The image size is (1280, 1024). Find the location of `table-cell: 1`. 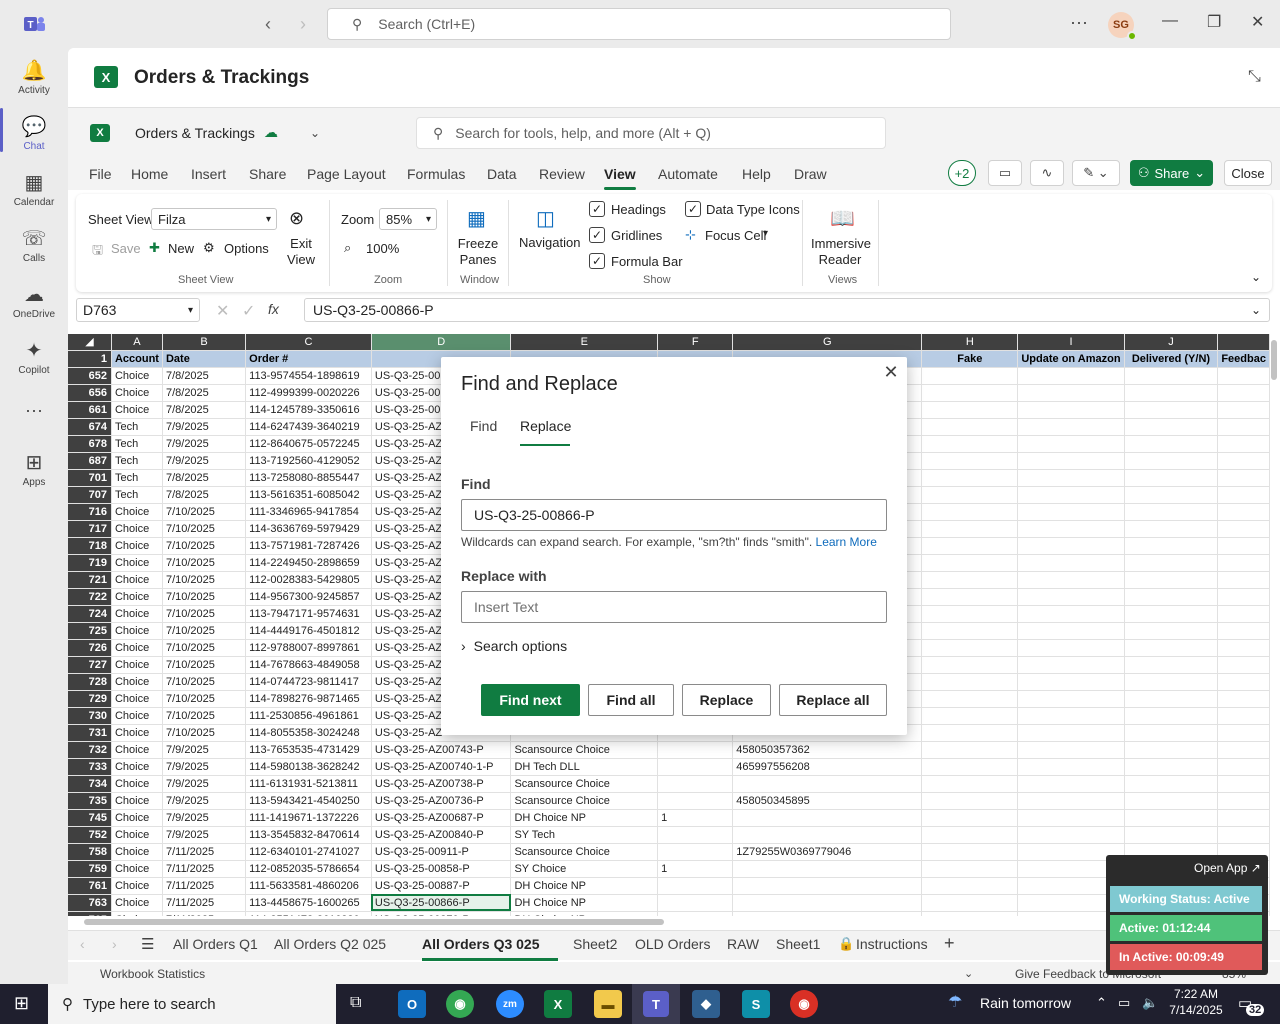

table-cell: 1 is located at coordinates (695, 818).